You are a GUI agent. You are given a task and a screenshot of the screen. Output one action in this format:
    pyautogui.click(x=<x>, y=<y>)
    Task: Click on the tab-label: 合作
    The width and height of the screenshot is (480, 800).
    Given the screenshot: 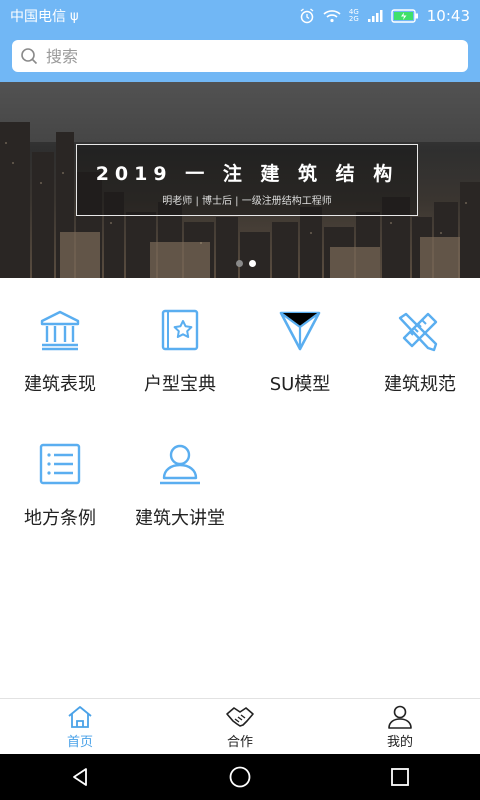 What is the action you would take?
    pyautogui.click(x=239, y=742)
    